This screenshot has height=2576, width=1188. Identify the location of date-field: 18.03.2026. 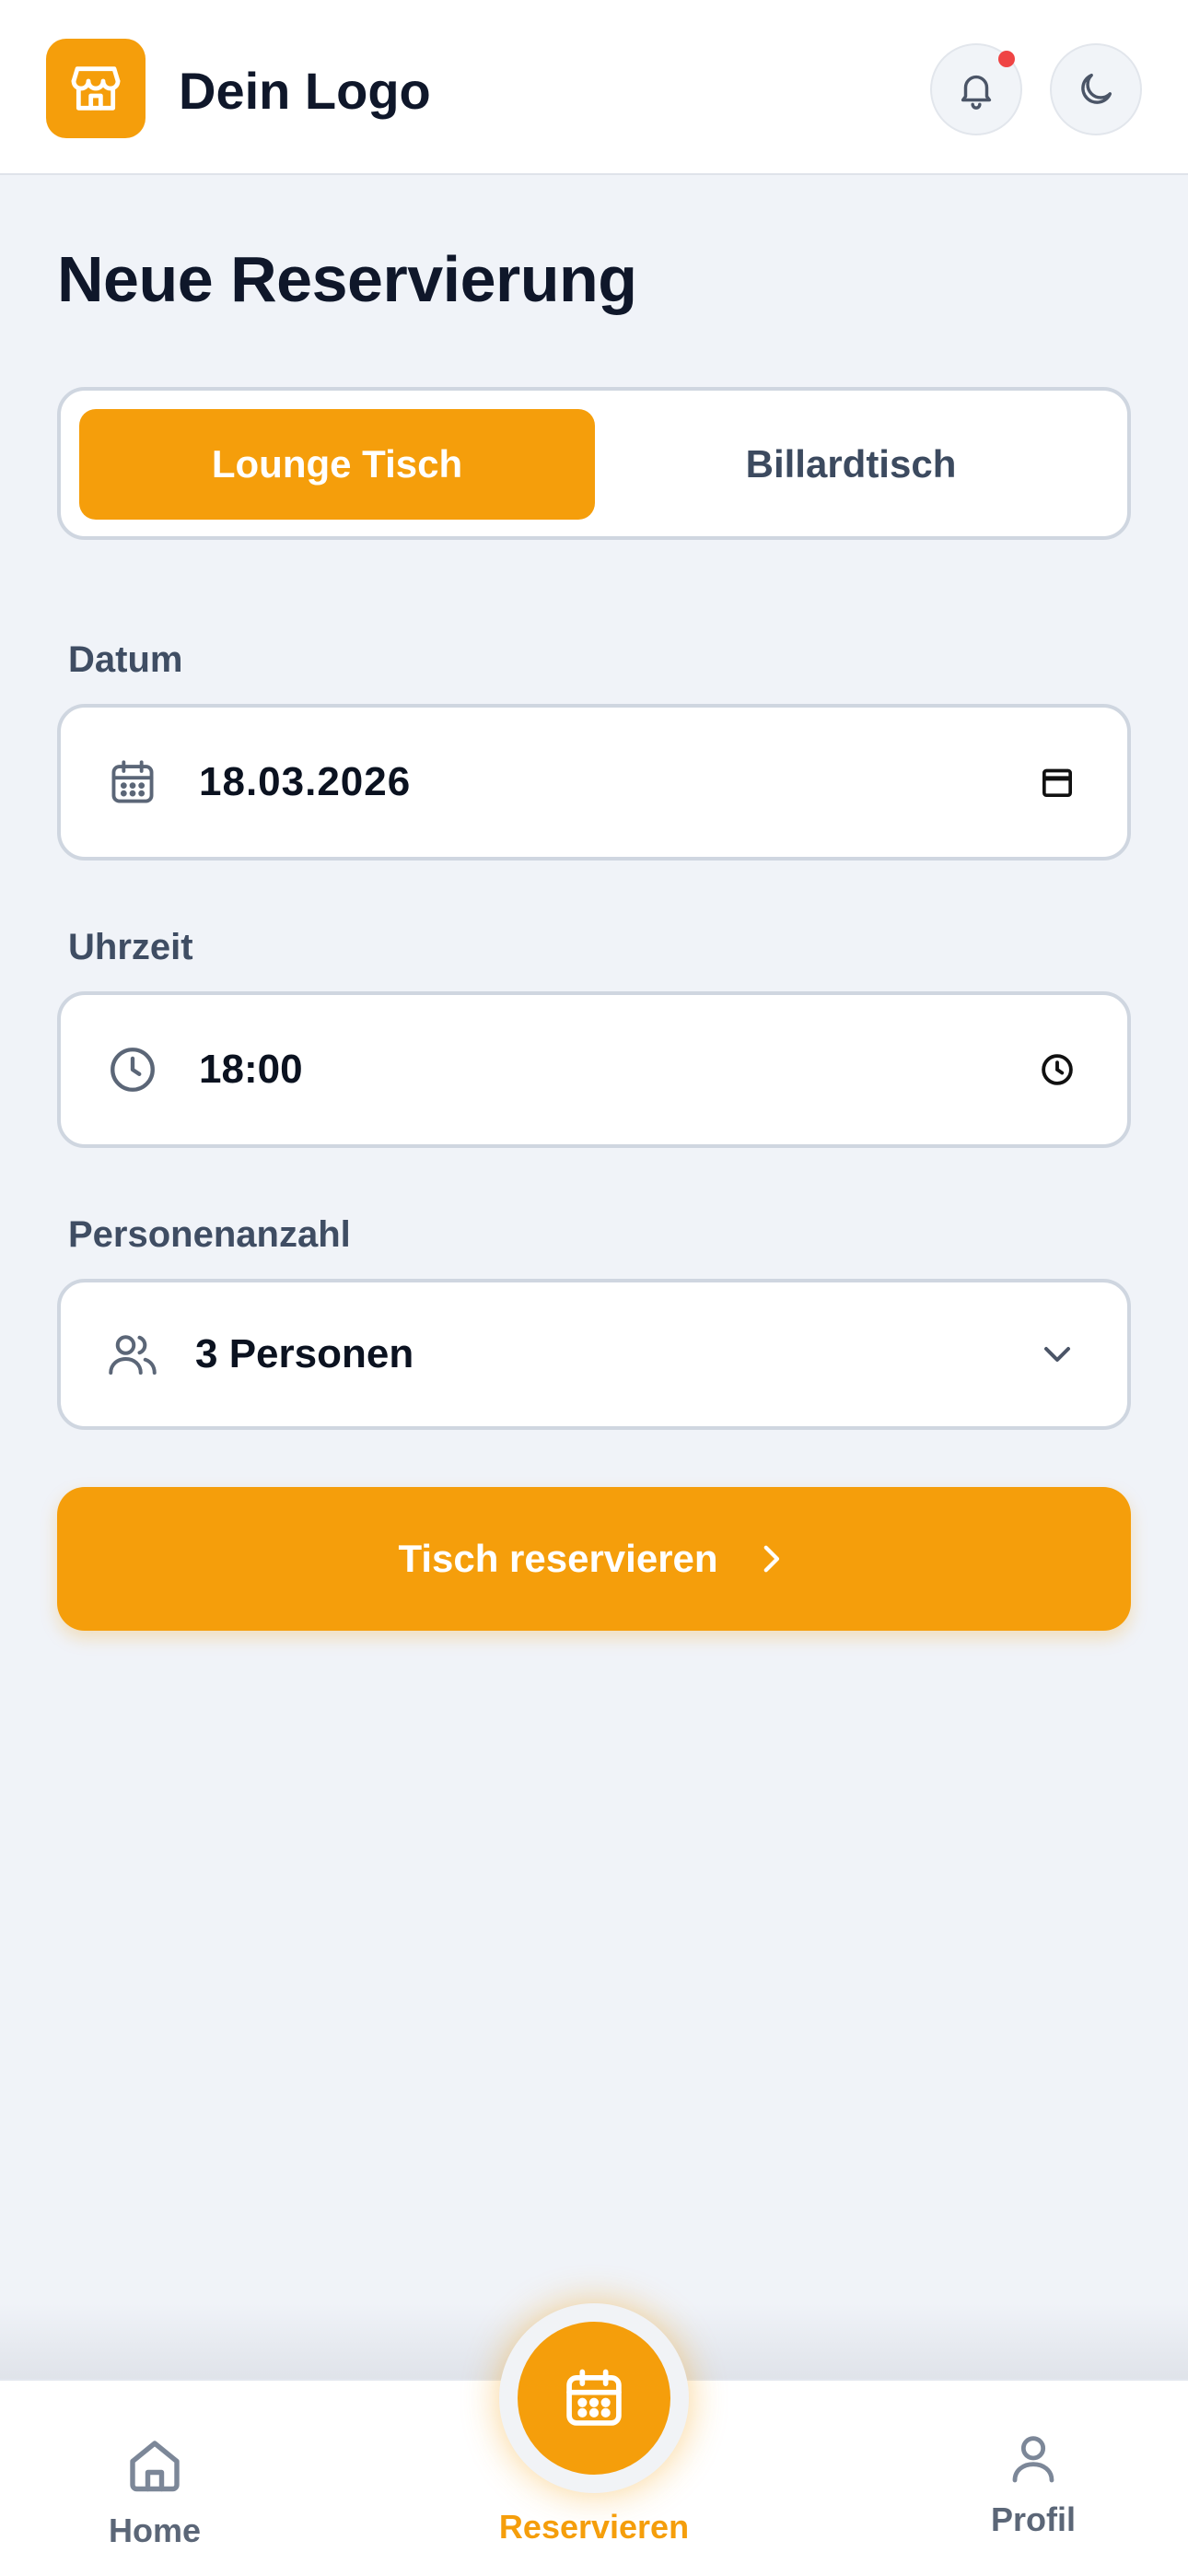
(594, 782).